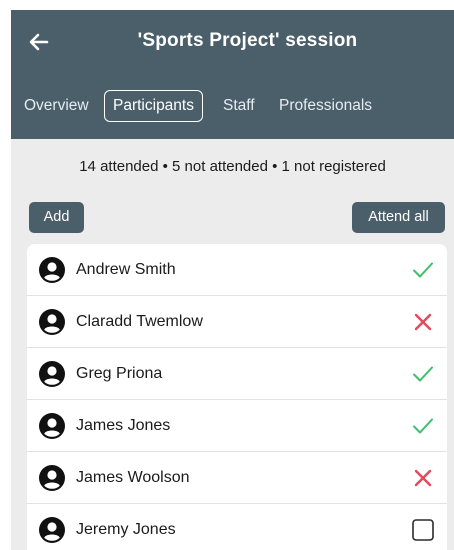 The height and width of the screenshot is (550, 454). I want to click on participant-row: James Woolson, so click(237, 478).